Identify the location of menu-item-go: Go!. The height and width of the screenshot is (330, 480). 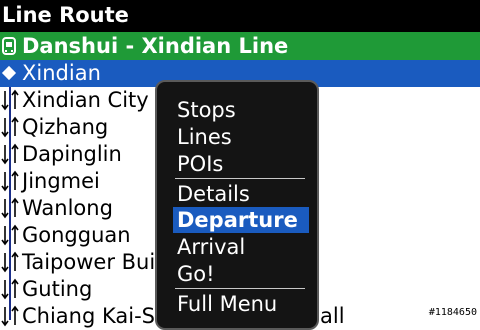
(243, 274).